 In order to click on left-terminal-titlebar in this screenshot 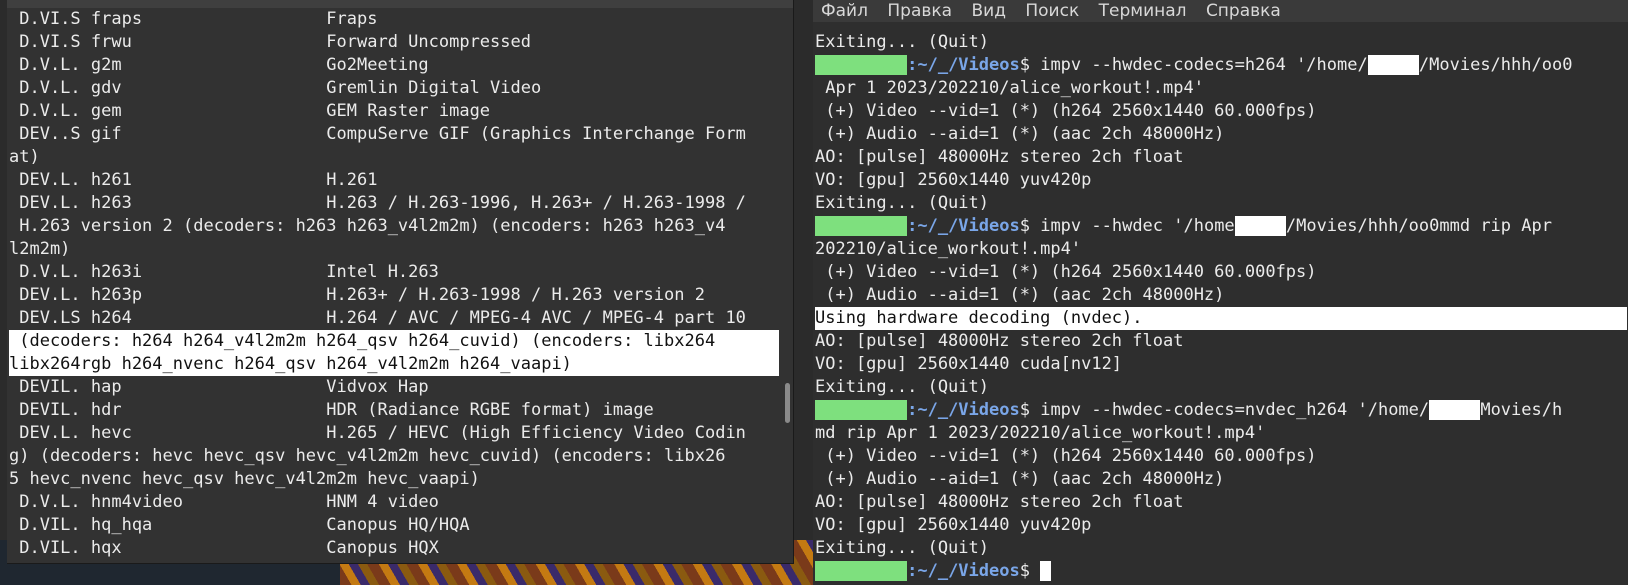, I will do `click(400, 4)`.